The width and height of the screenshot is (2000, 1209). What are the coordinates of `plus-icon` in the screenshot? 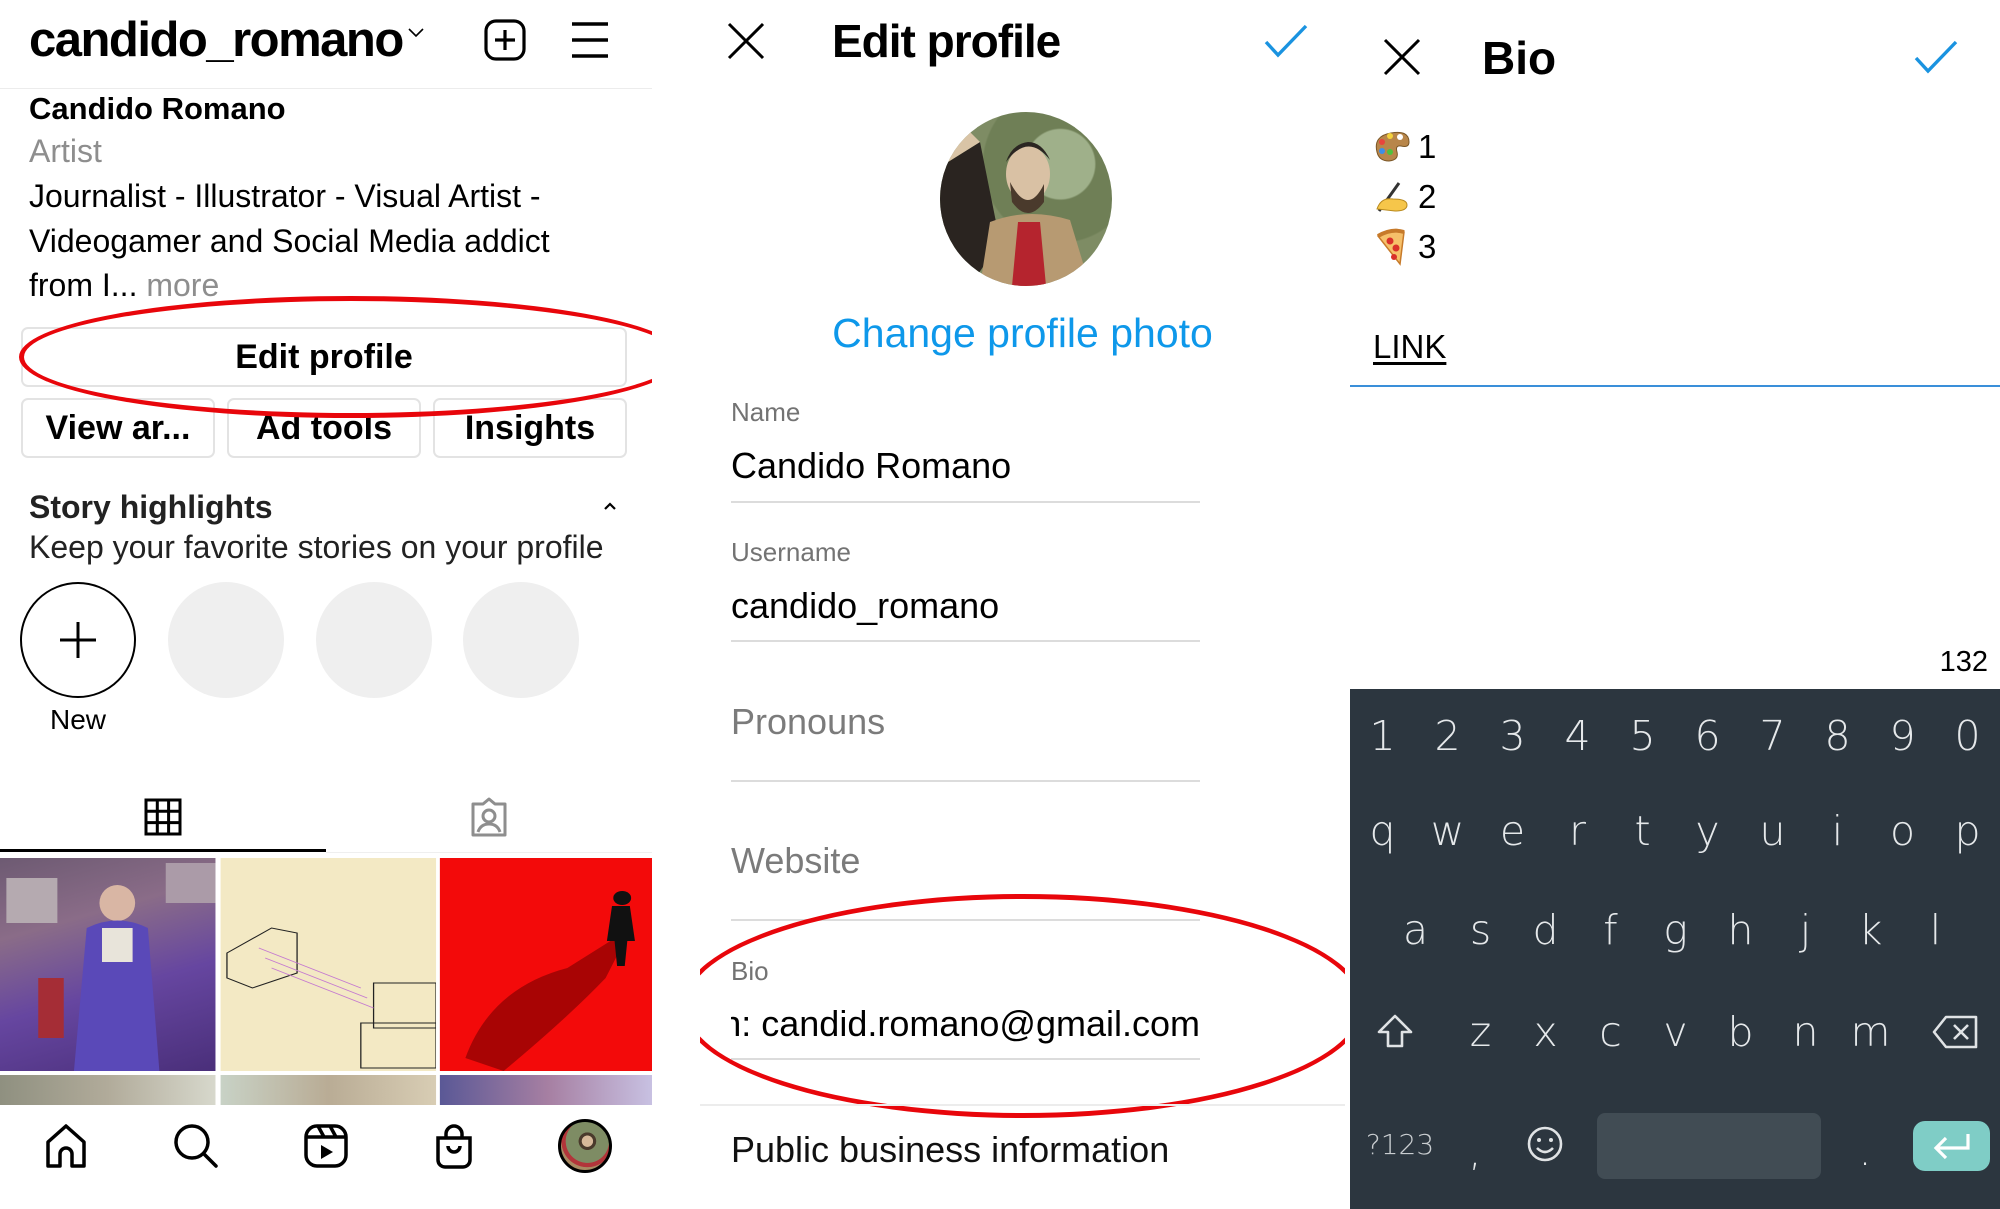 It's located at (78, 640).